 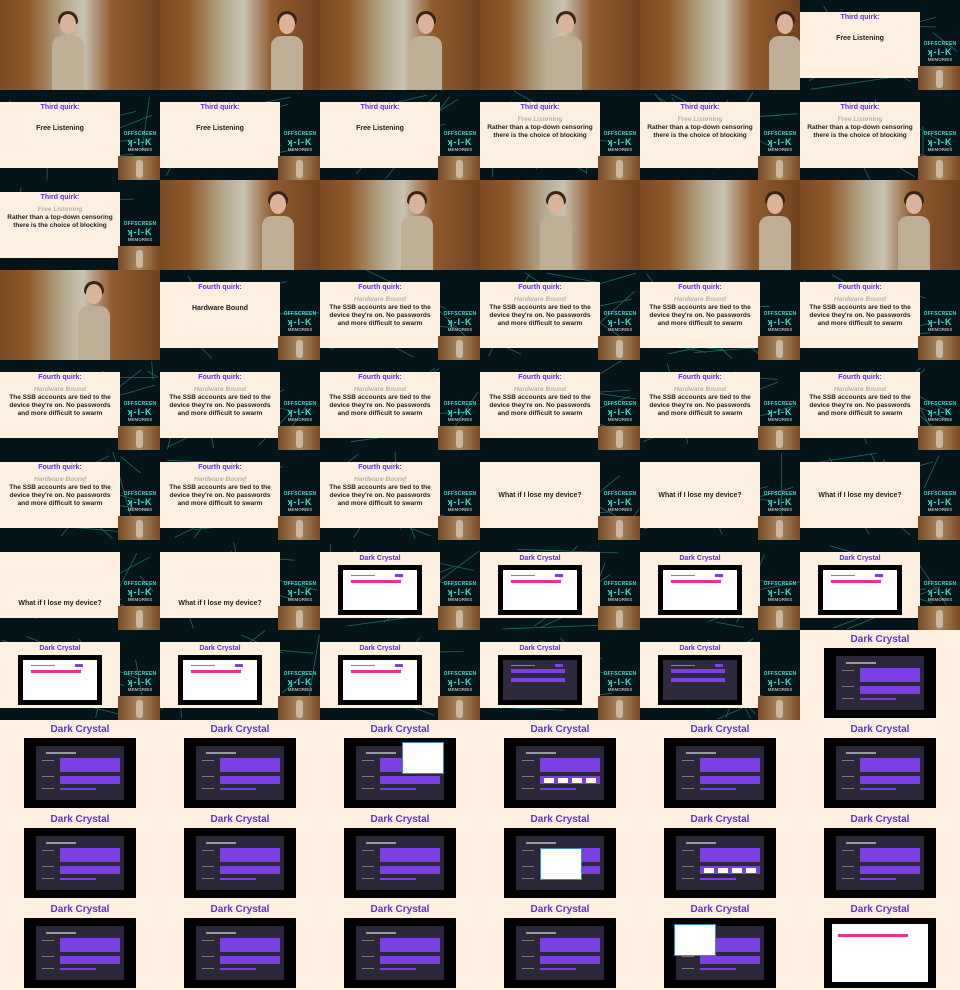 I want to click on app-window, so click(x=400, y=953).